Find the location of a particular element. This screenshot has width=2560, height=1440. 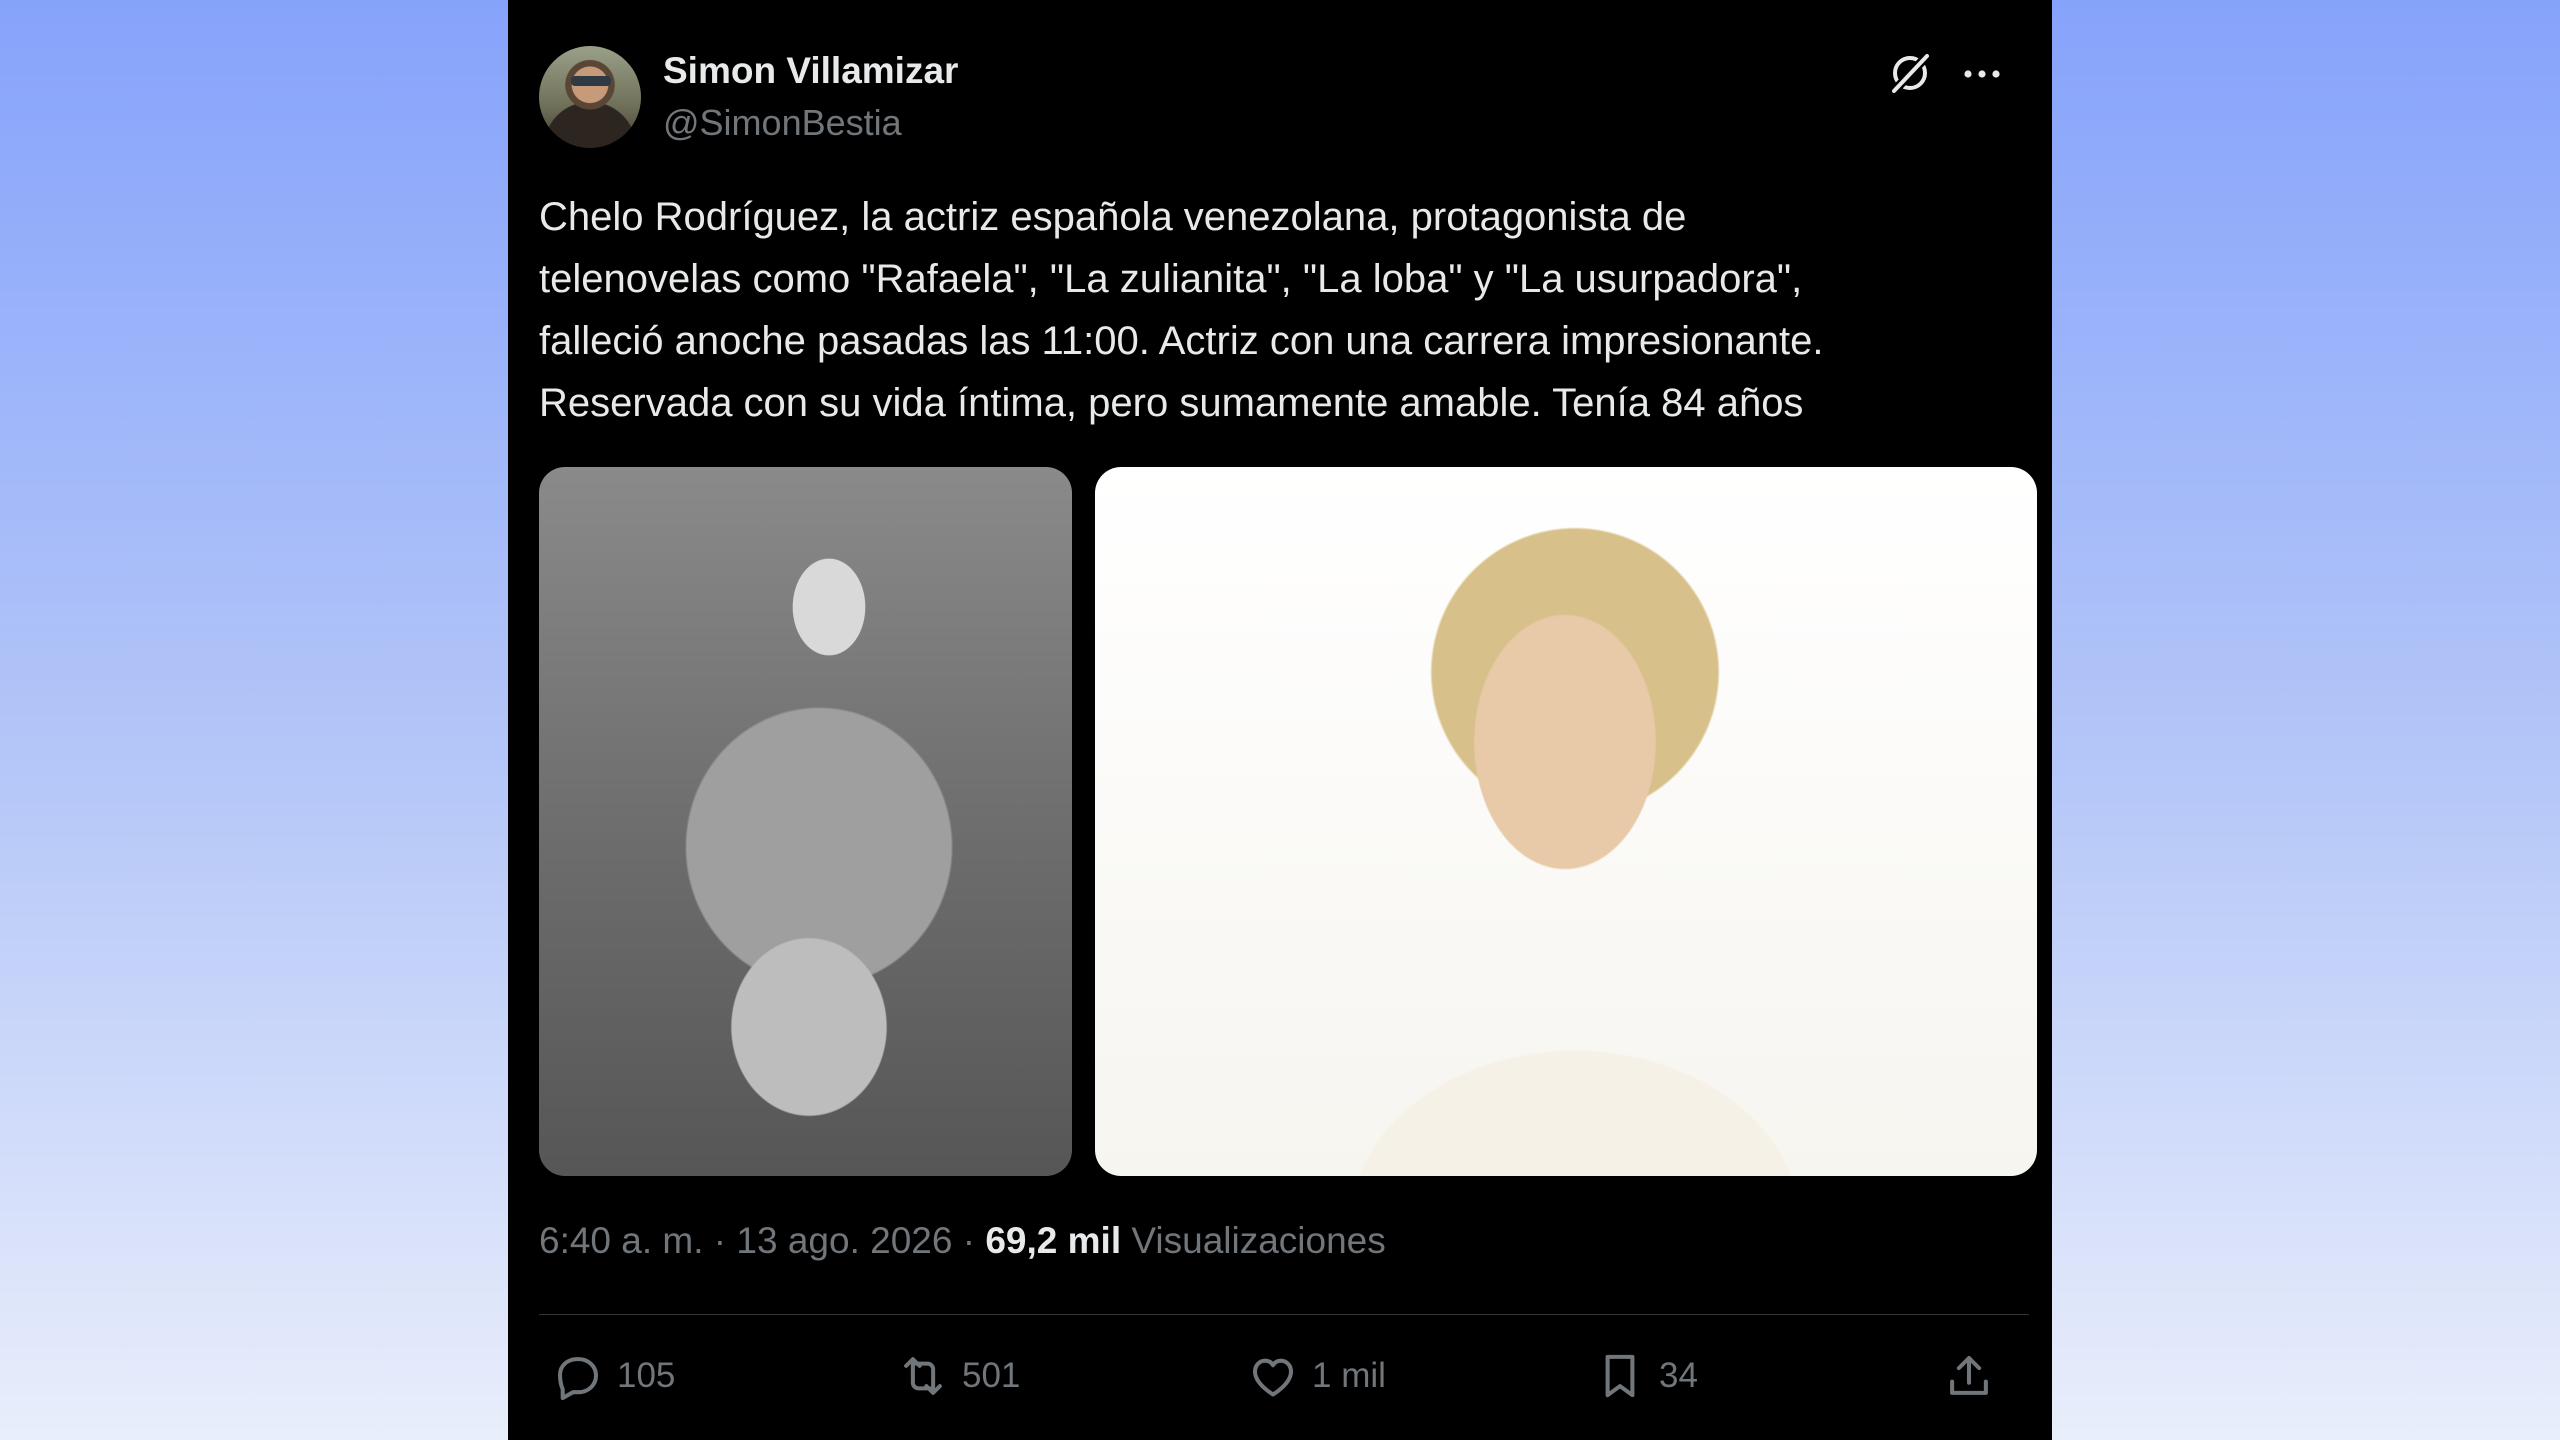

more-icon is located at coordinates (1982, 74).